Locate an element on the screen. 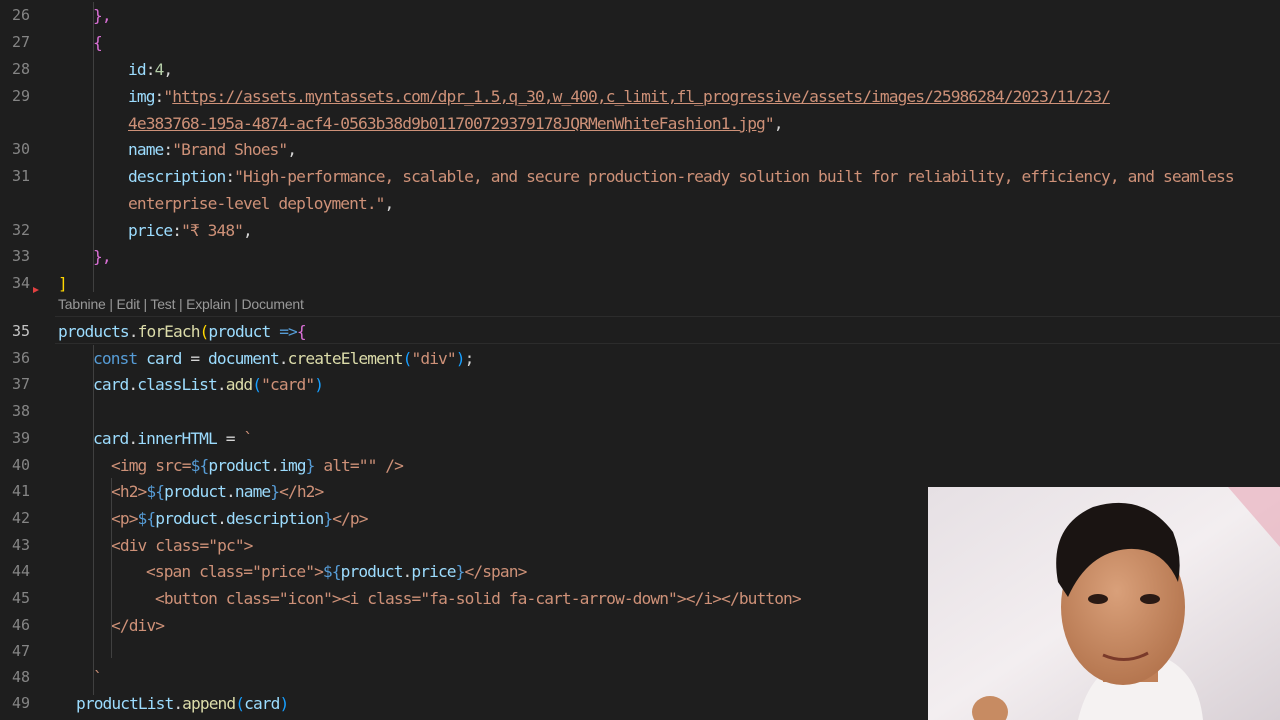 This screenshot has height=720, width=1280. line-number: 31 is located at coordinates (20, 176).